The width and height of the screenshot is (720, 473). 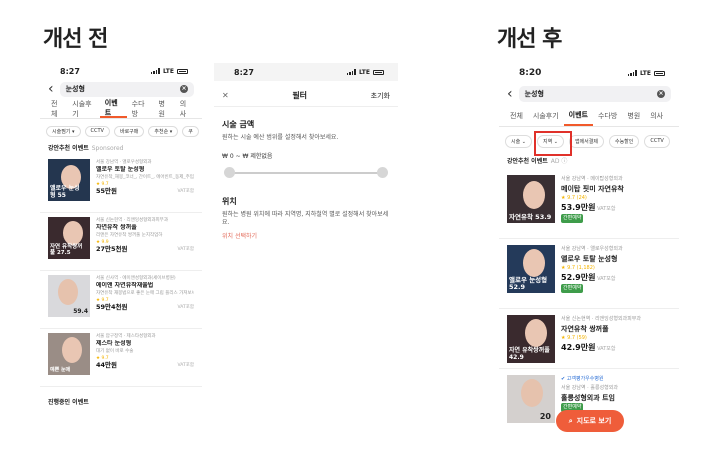 What do you see at coordinates (68, 402) in the screenshot?
I see `footer-section-title: 진행중인 이벤트` at bounding box center [68, 402].